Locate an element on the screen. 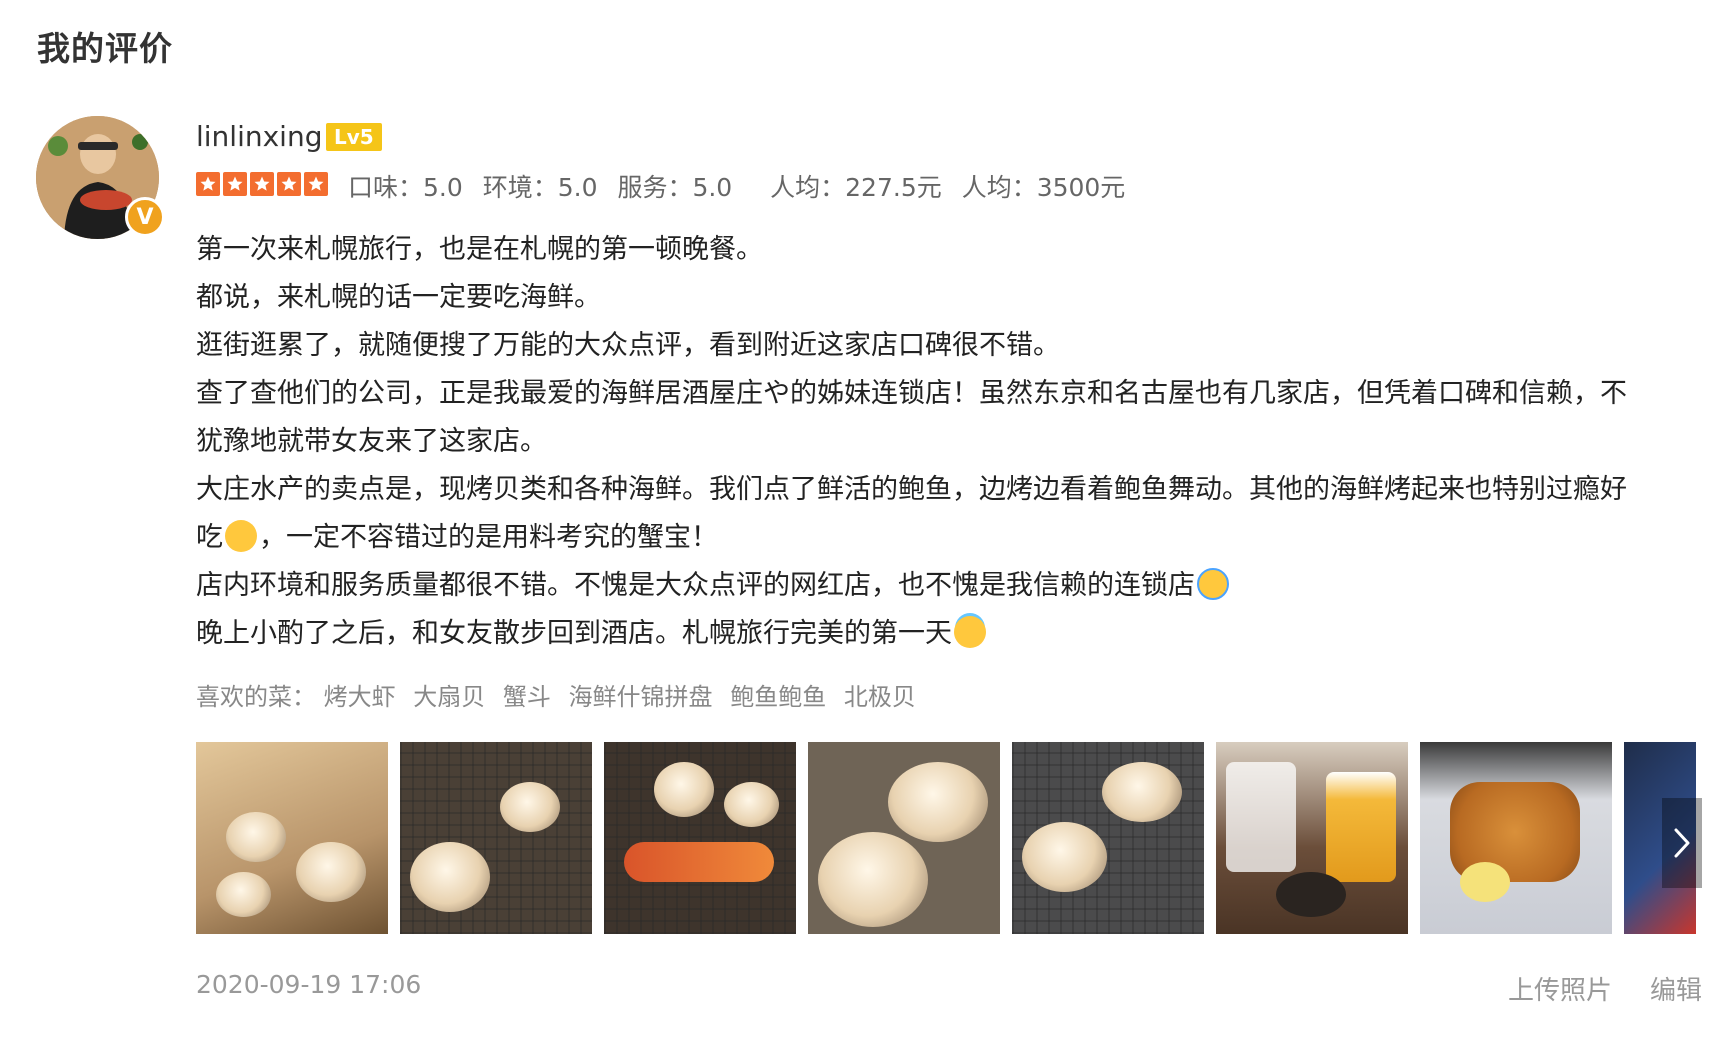  review-line-text: 店内环境和服务质量都很不错。不愧是大众点评的网红店，也不愧是我信赖的连锁店 is located at coordinates (695, 585).